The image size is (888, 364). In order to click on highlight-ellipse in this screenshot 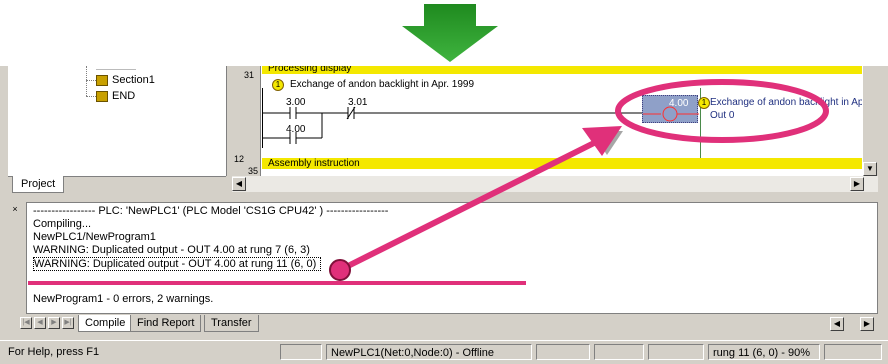, I will do `click(722, 111)`.